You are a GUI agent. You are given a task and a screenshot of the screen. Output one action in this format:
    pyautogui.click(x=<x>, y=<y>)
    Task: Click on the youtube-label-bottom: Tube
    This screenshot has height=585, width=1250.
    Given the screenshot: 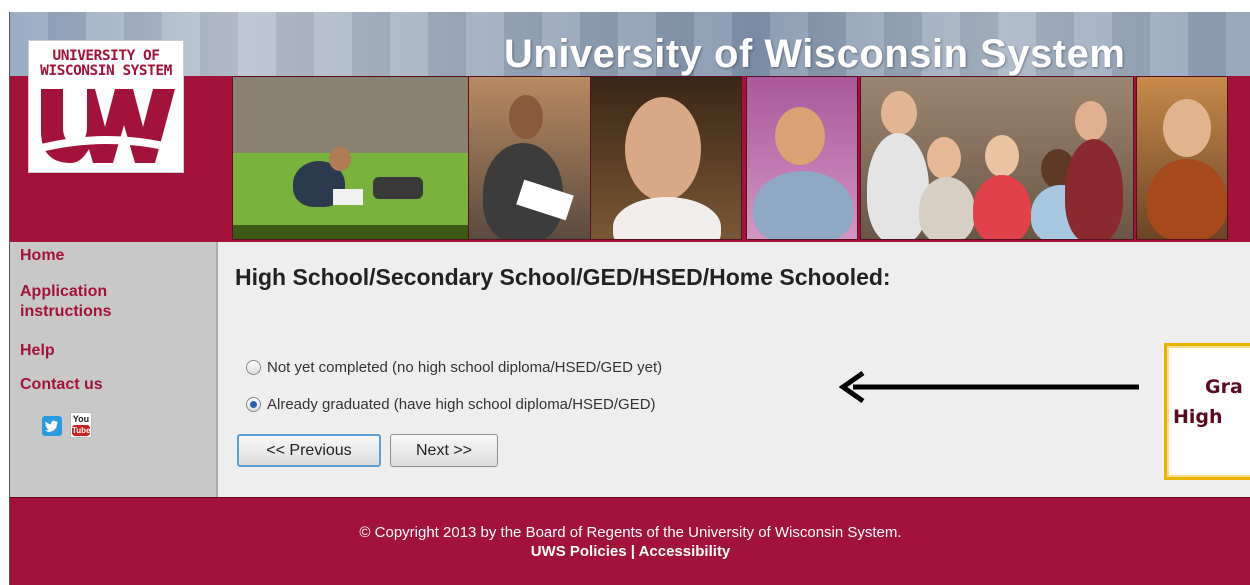 What is the action you would take?
    pyautogui.click(x=81, y=430)
    